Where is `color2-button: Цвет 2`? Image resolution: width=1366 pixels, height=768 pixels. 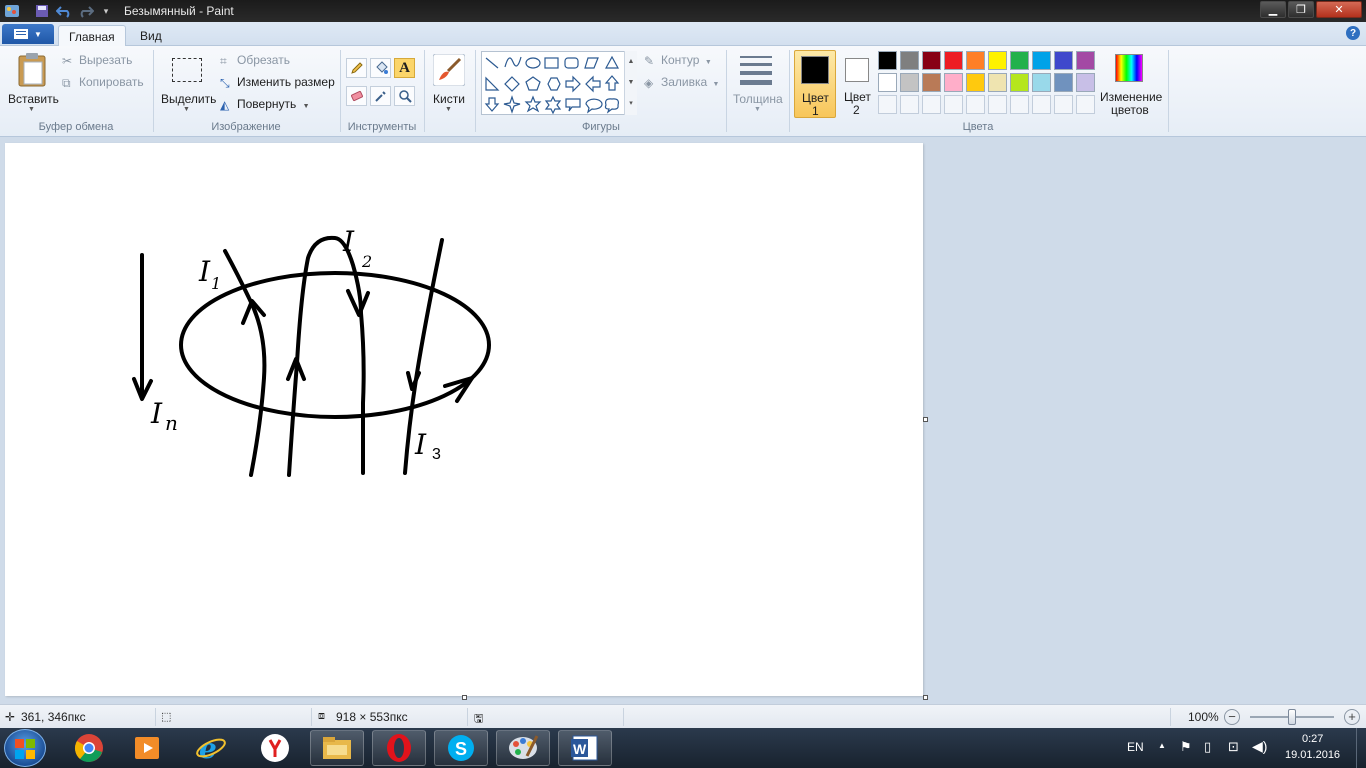
color2-button: Цвет 2 is located at coordinates (857, 84).